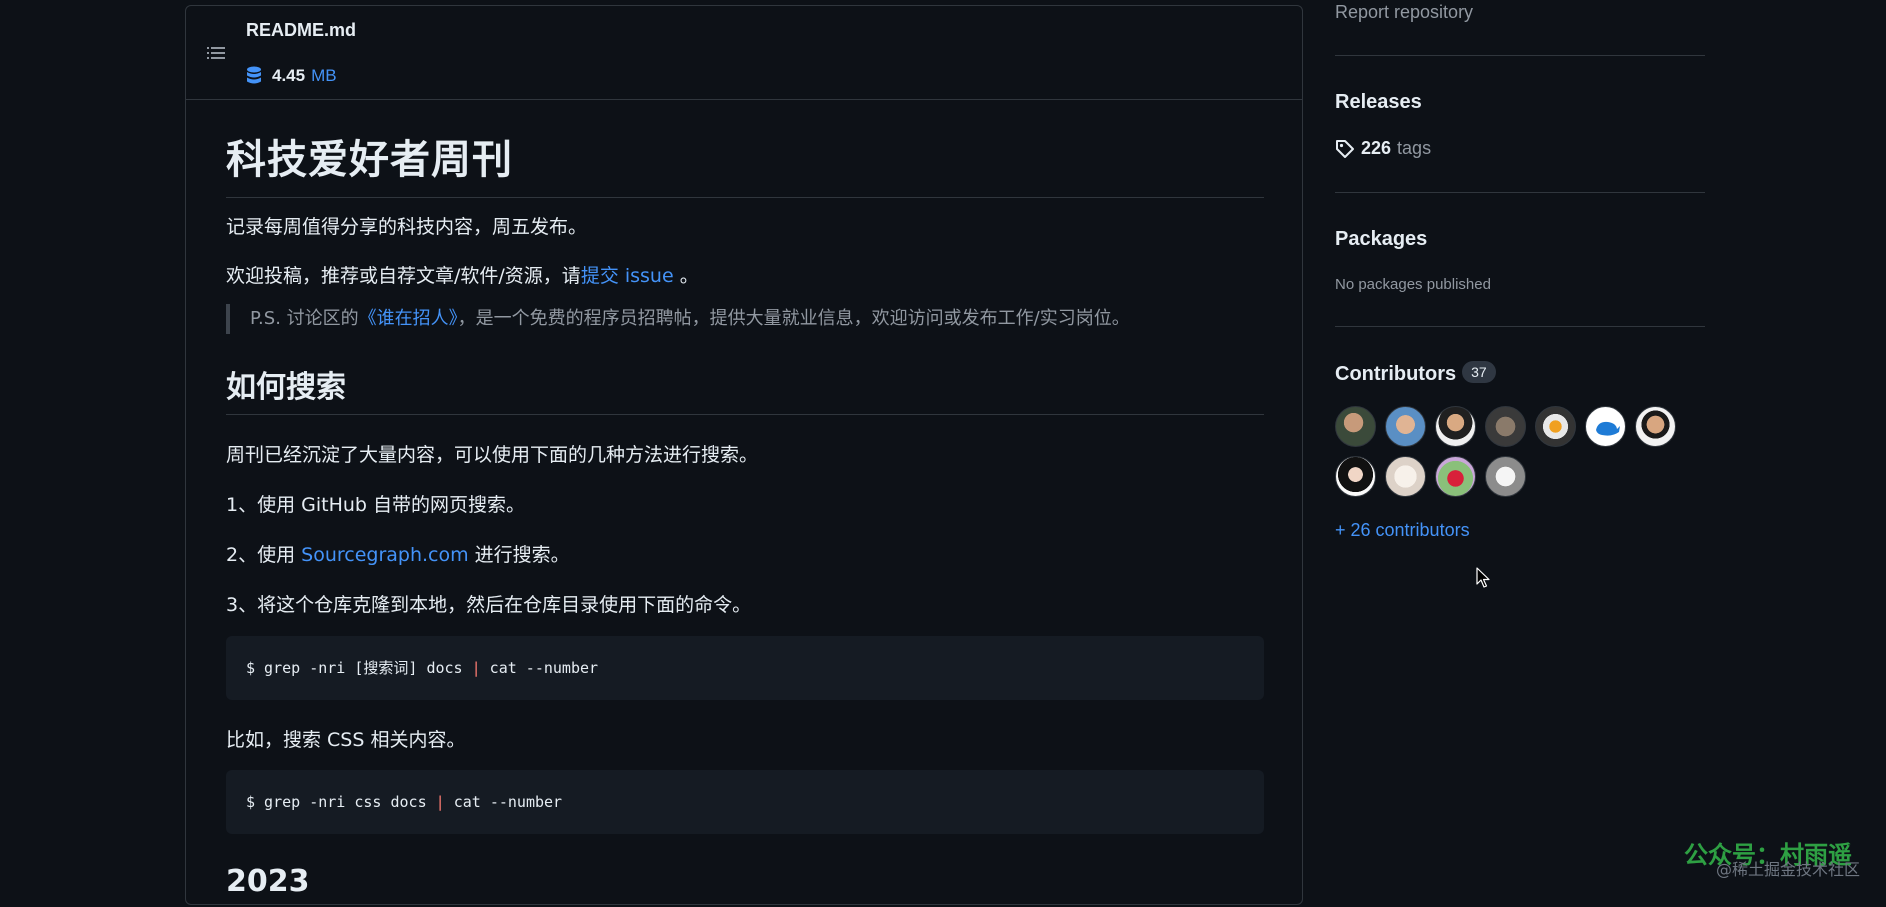  What do you see at coordinates (1381, 239) in the screenshot?
I see `packages-heading: Packages` at bounding box center [1381, 239].